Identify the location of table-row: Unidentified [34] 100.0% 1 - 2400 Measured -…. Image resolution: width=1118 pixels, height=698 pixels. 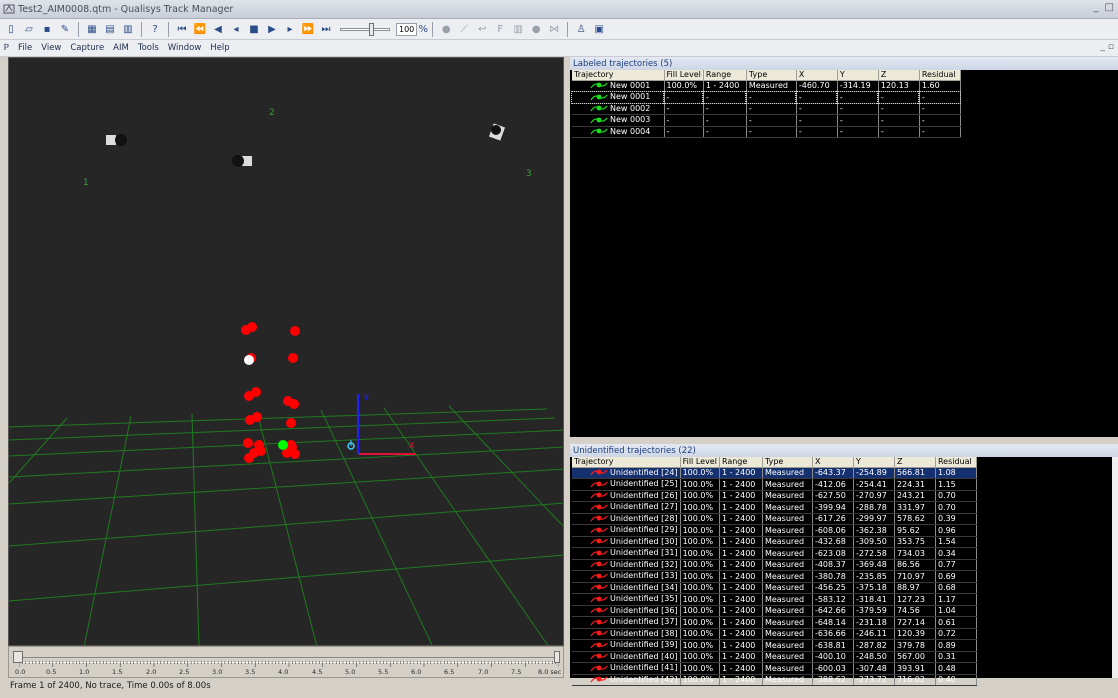
(774, 588).